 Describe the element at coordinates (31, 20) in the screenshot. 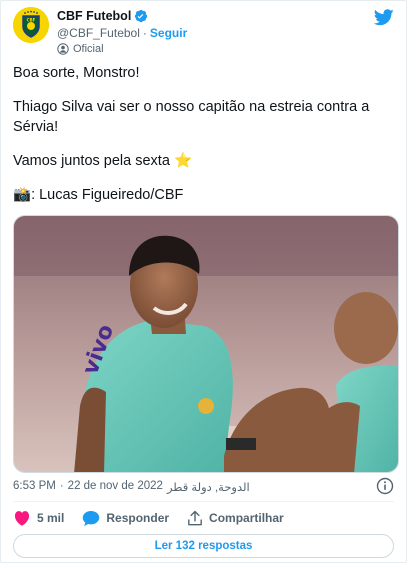

I see `svg-text: CBF` at that location.